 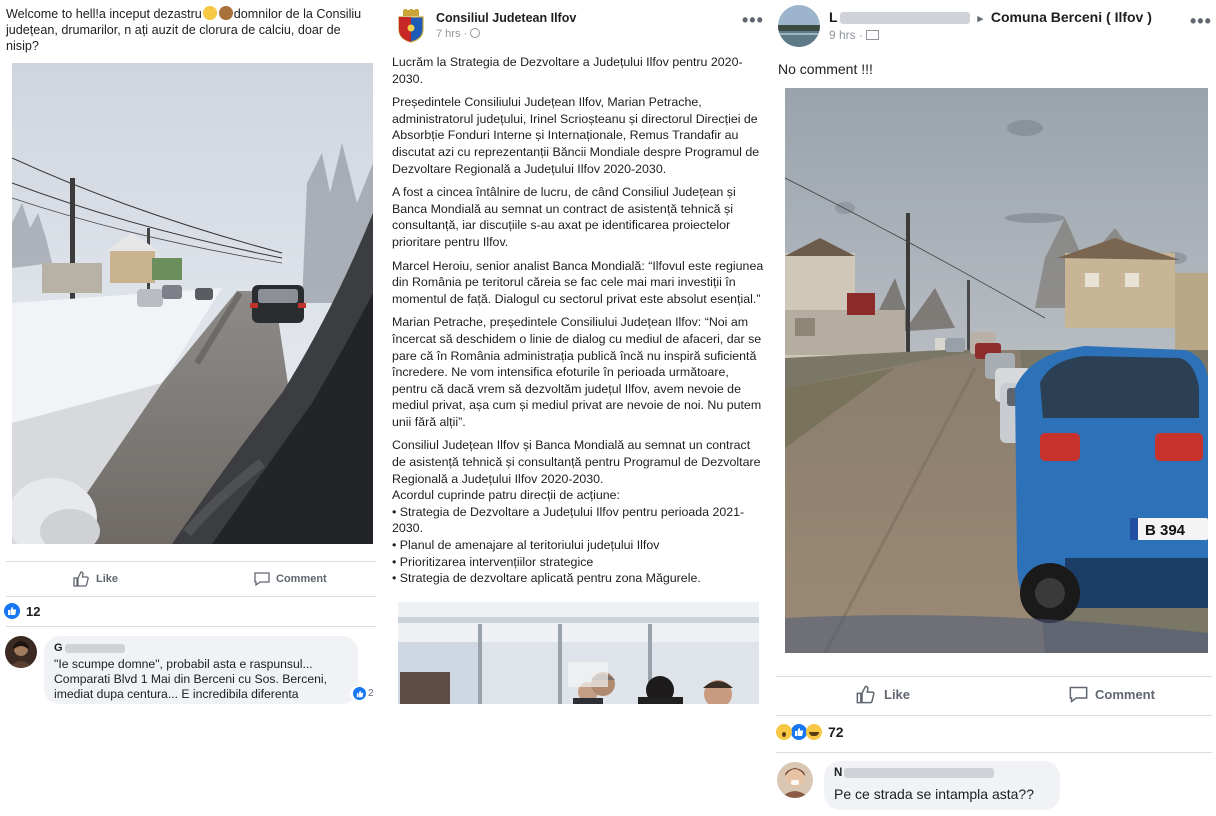 What do you see at coordinates (1165, 530) in the screenshot?
I see `svg-text: B 394` at bounding box center [1165, 530].